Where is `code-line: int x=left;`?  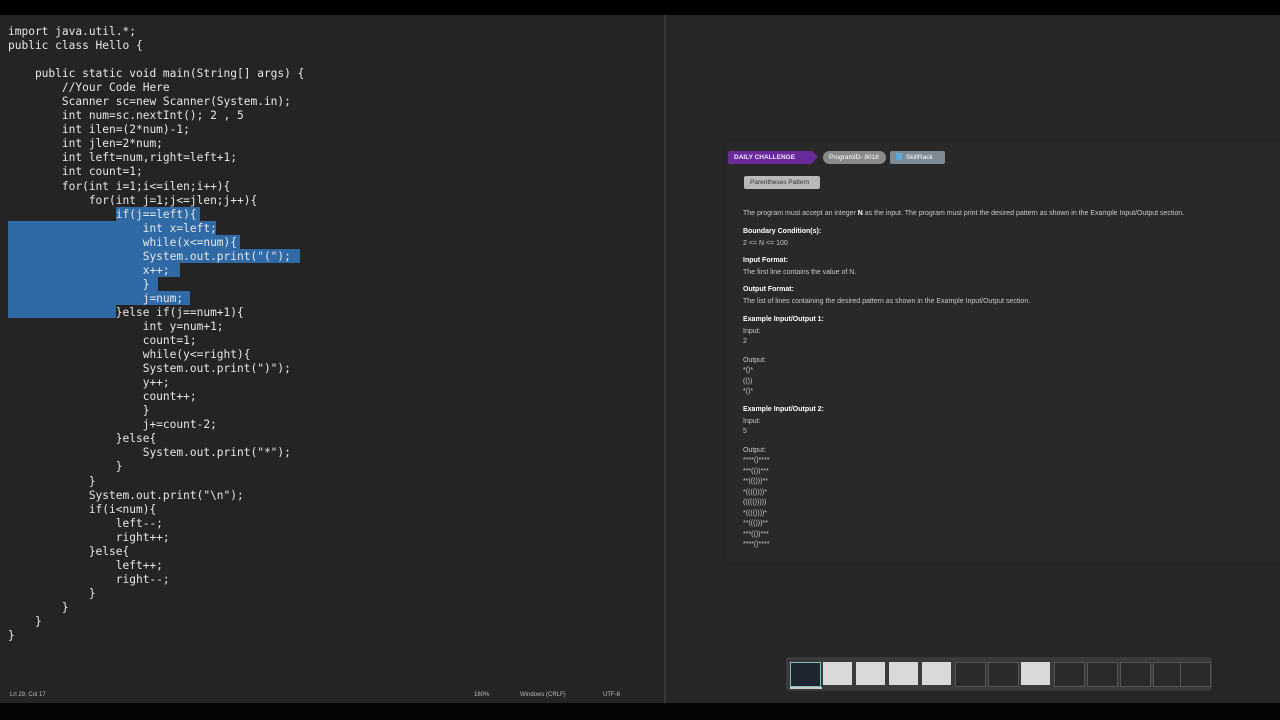 code-line: int x=left; is located at coordinates (156, 229).